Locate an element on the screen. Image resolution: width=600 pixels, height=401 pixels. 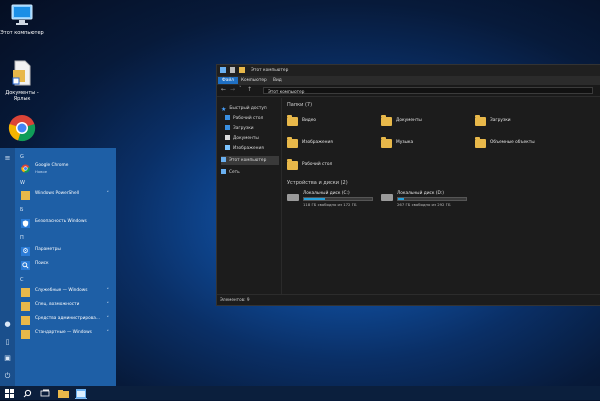
start-item-google-chrome: Google Chrome Новое is located at coordinates (66, 168).